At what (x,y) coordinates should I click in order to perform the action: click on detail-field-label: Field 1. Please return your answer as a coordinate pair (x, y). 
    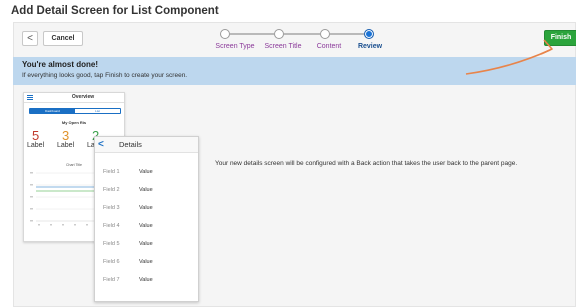
    Looking at the image, I should click on (111, 172).